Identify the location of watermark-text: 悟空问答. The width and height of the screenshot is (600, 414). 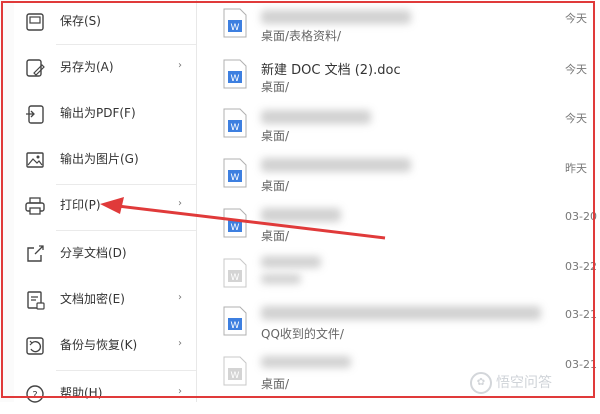
(524, 383).